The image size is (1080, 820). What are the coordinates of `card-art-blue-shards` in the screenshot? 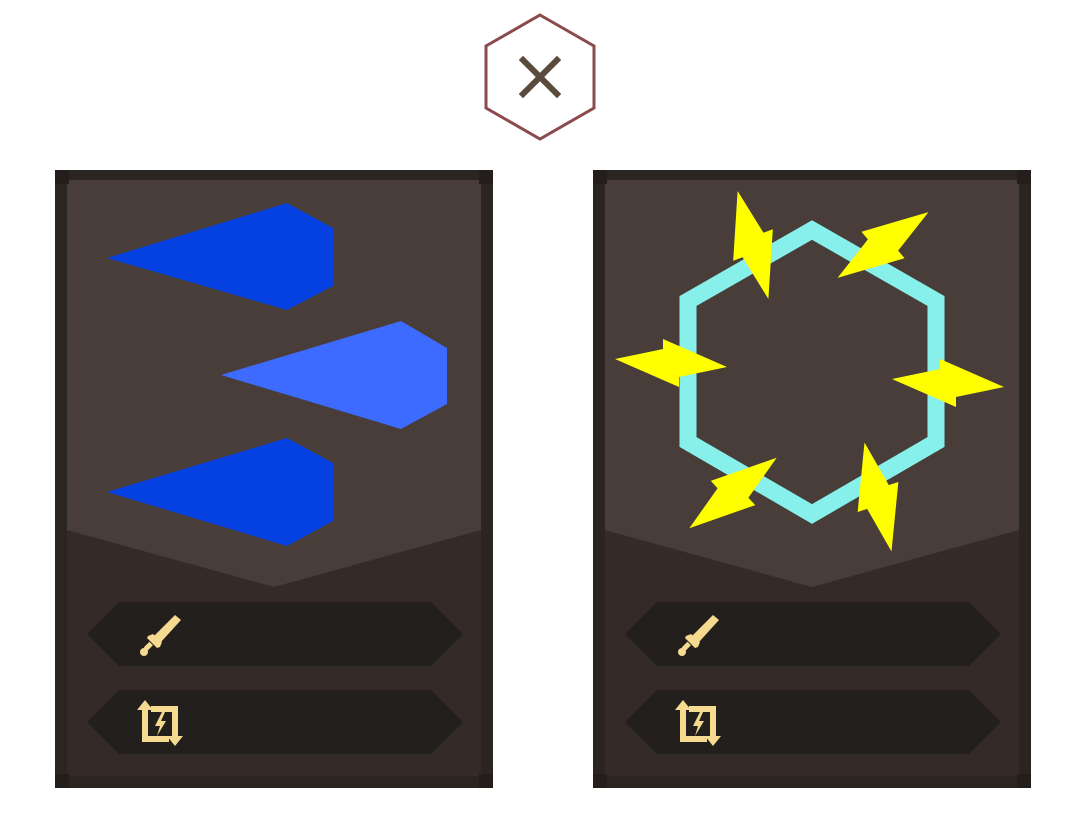 It's located at (277, 374).